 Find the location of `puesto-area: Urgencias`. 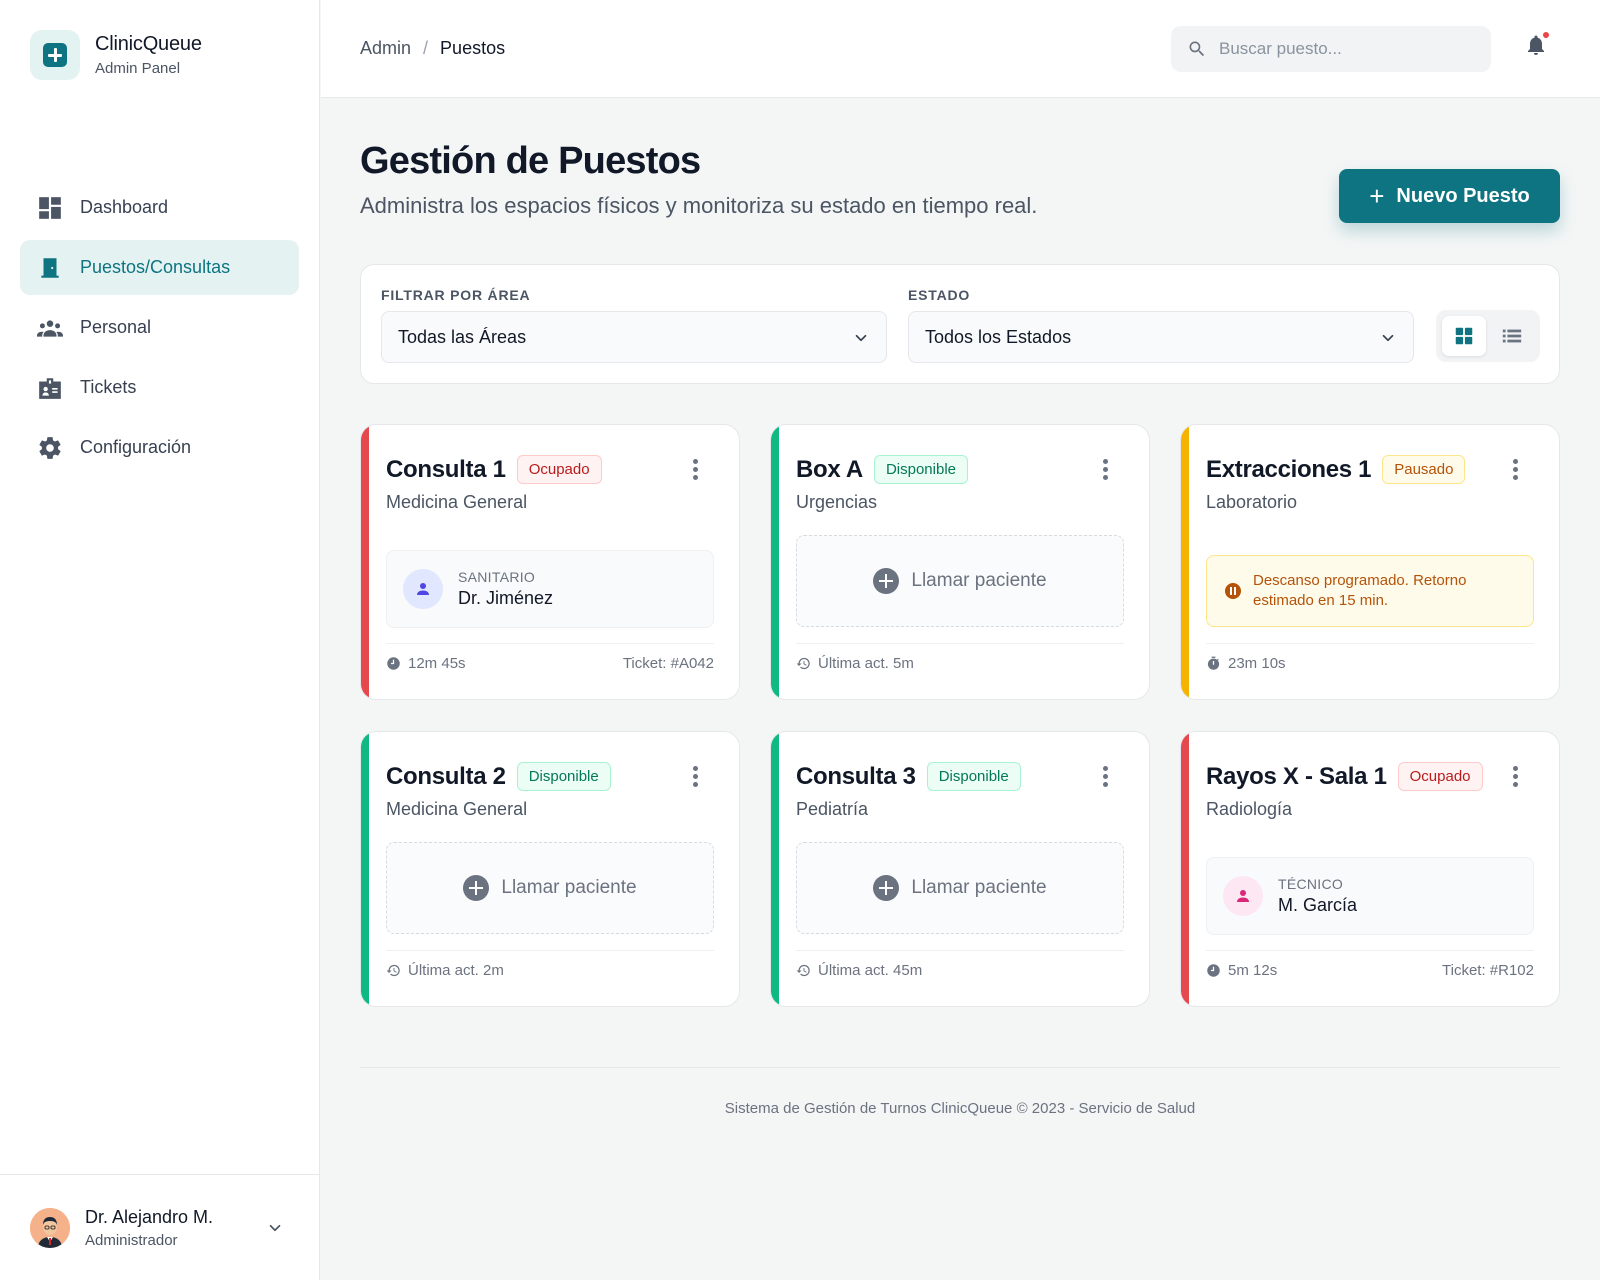

puesto-area: Urgencias is located at coordinates (837, 502).